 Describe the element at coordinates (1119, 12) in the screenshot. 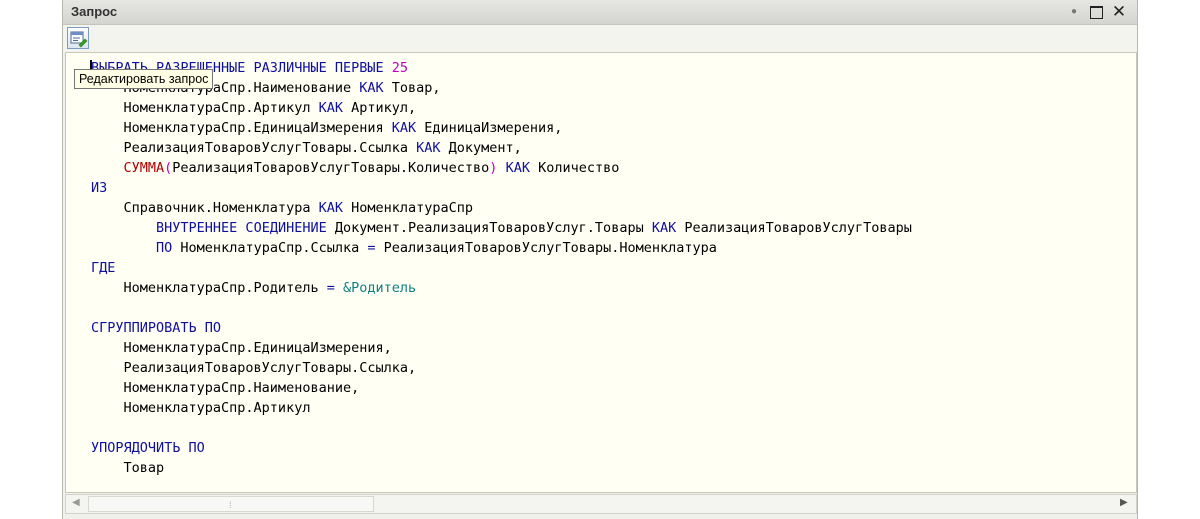

I see `close-icon: ✕` at that location.